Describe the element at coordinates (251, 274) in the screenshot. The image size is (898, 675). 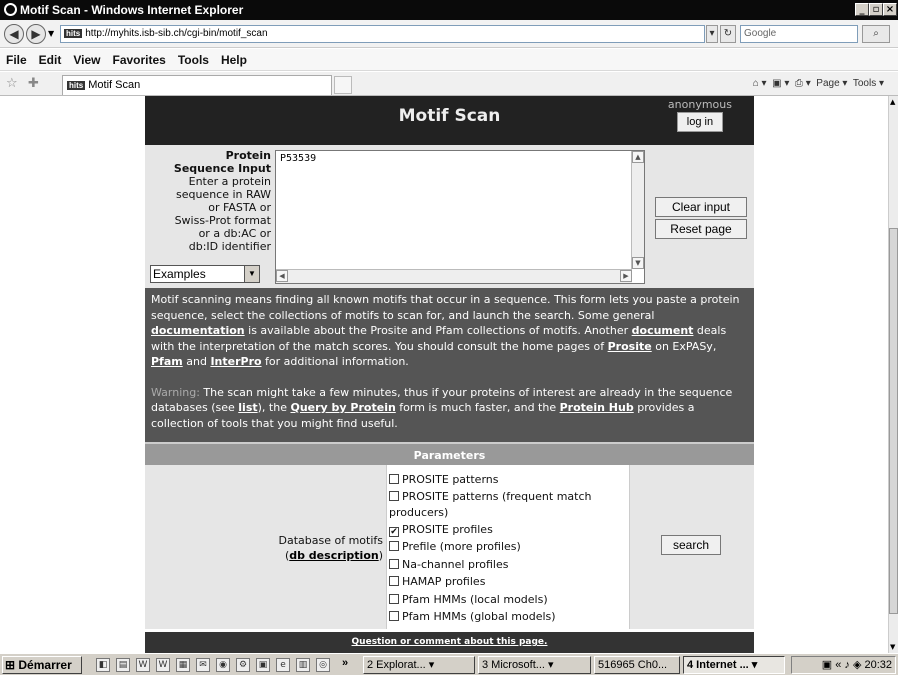
I see `chevron-down-icon: ▼` at that location.